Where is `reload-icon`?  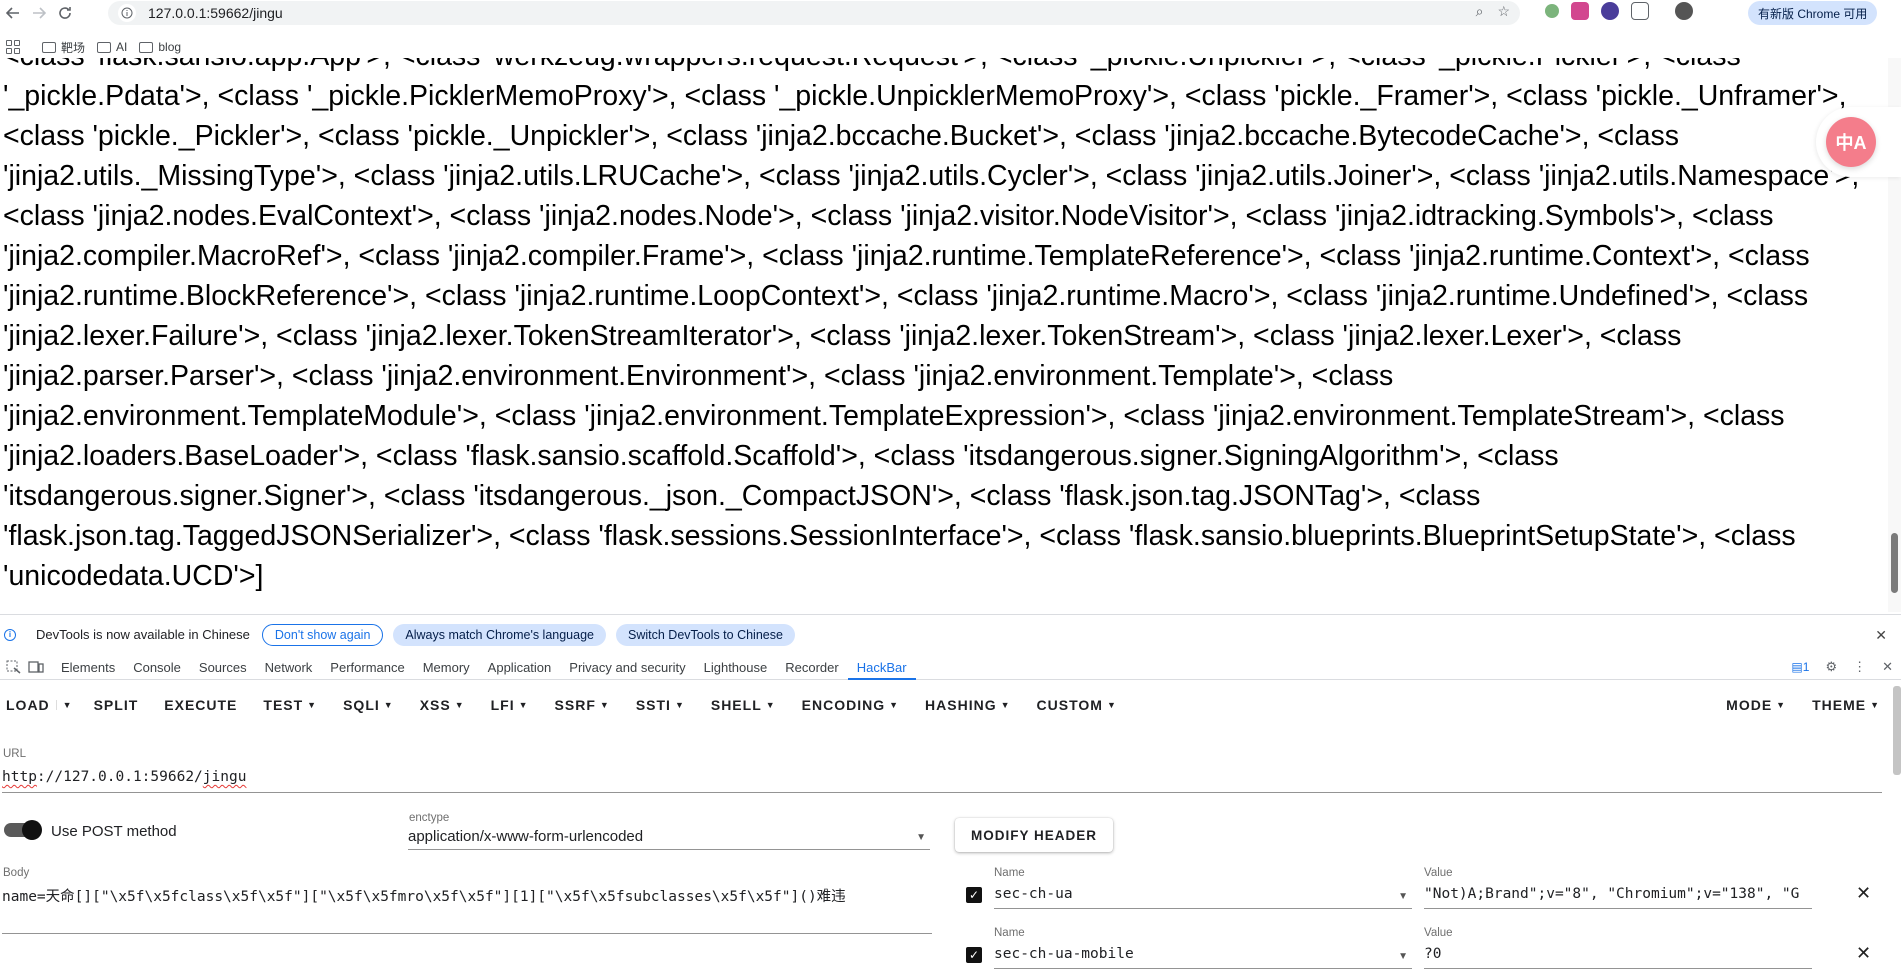 reload-icon is located at coordinates (65, 13).